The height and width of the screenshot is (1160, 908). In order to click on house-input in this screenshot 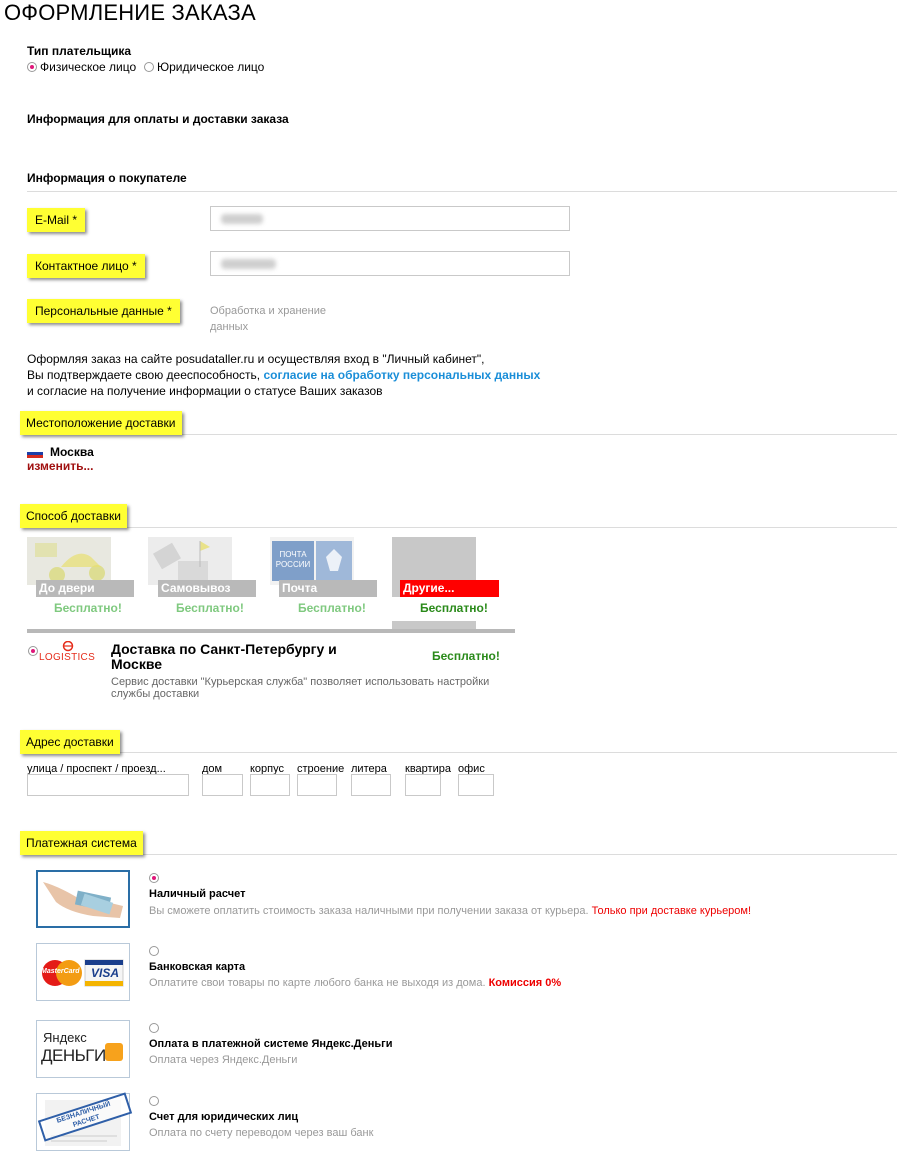, I will do `click(222, 785)`.